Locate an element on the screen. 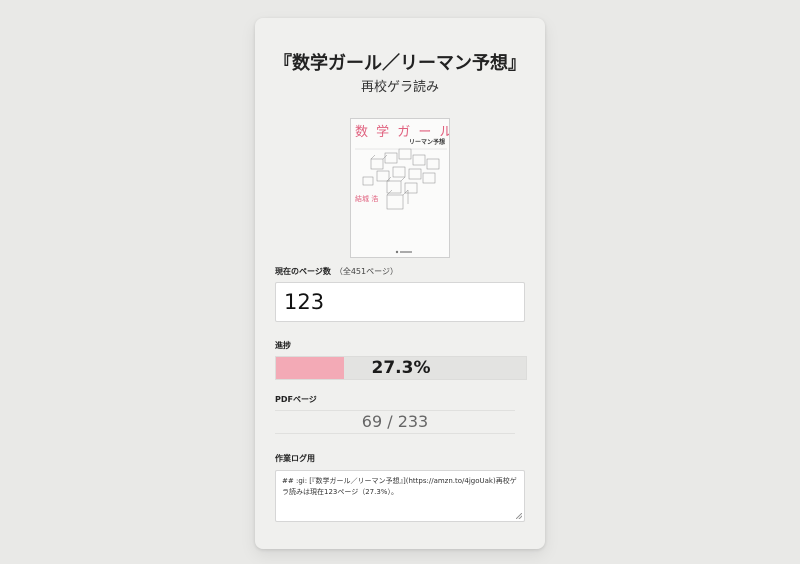  book-cover-image: 数 学 ガ ー ル リーマン予想 結城 浩 is located at coordinates (400, 188).